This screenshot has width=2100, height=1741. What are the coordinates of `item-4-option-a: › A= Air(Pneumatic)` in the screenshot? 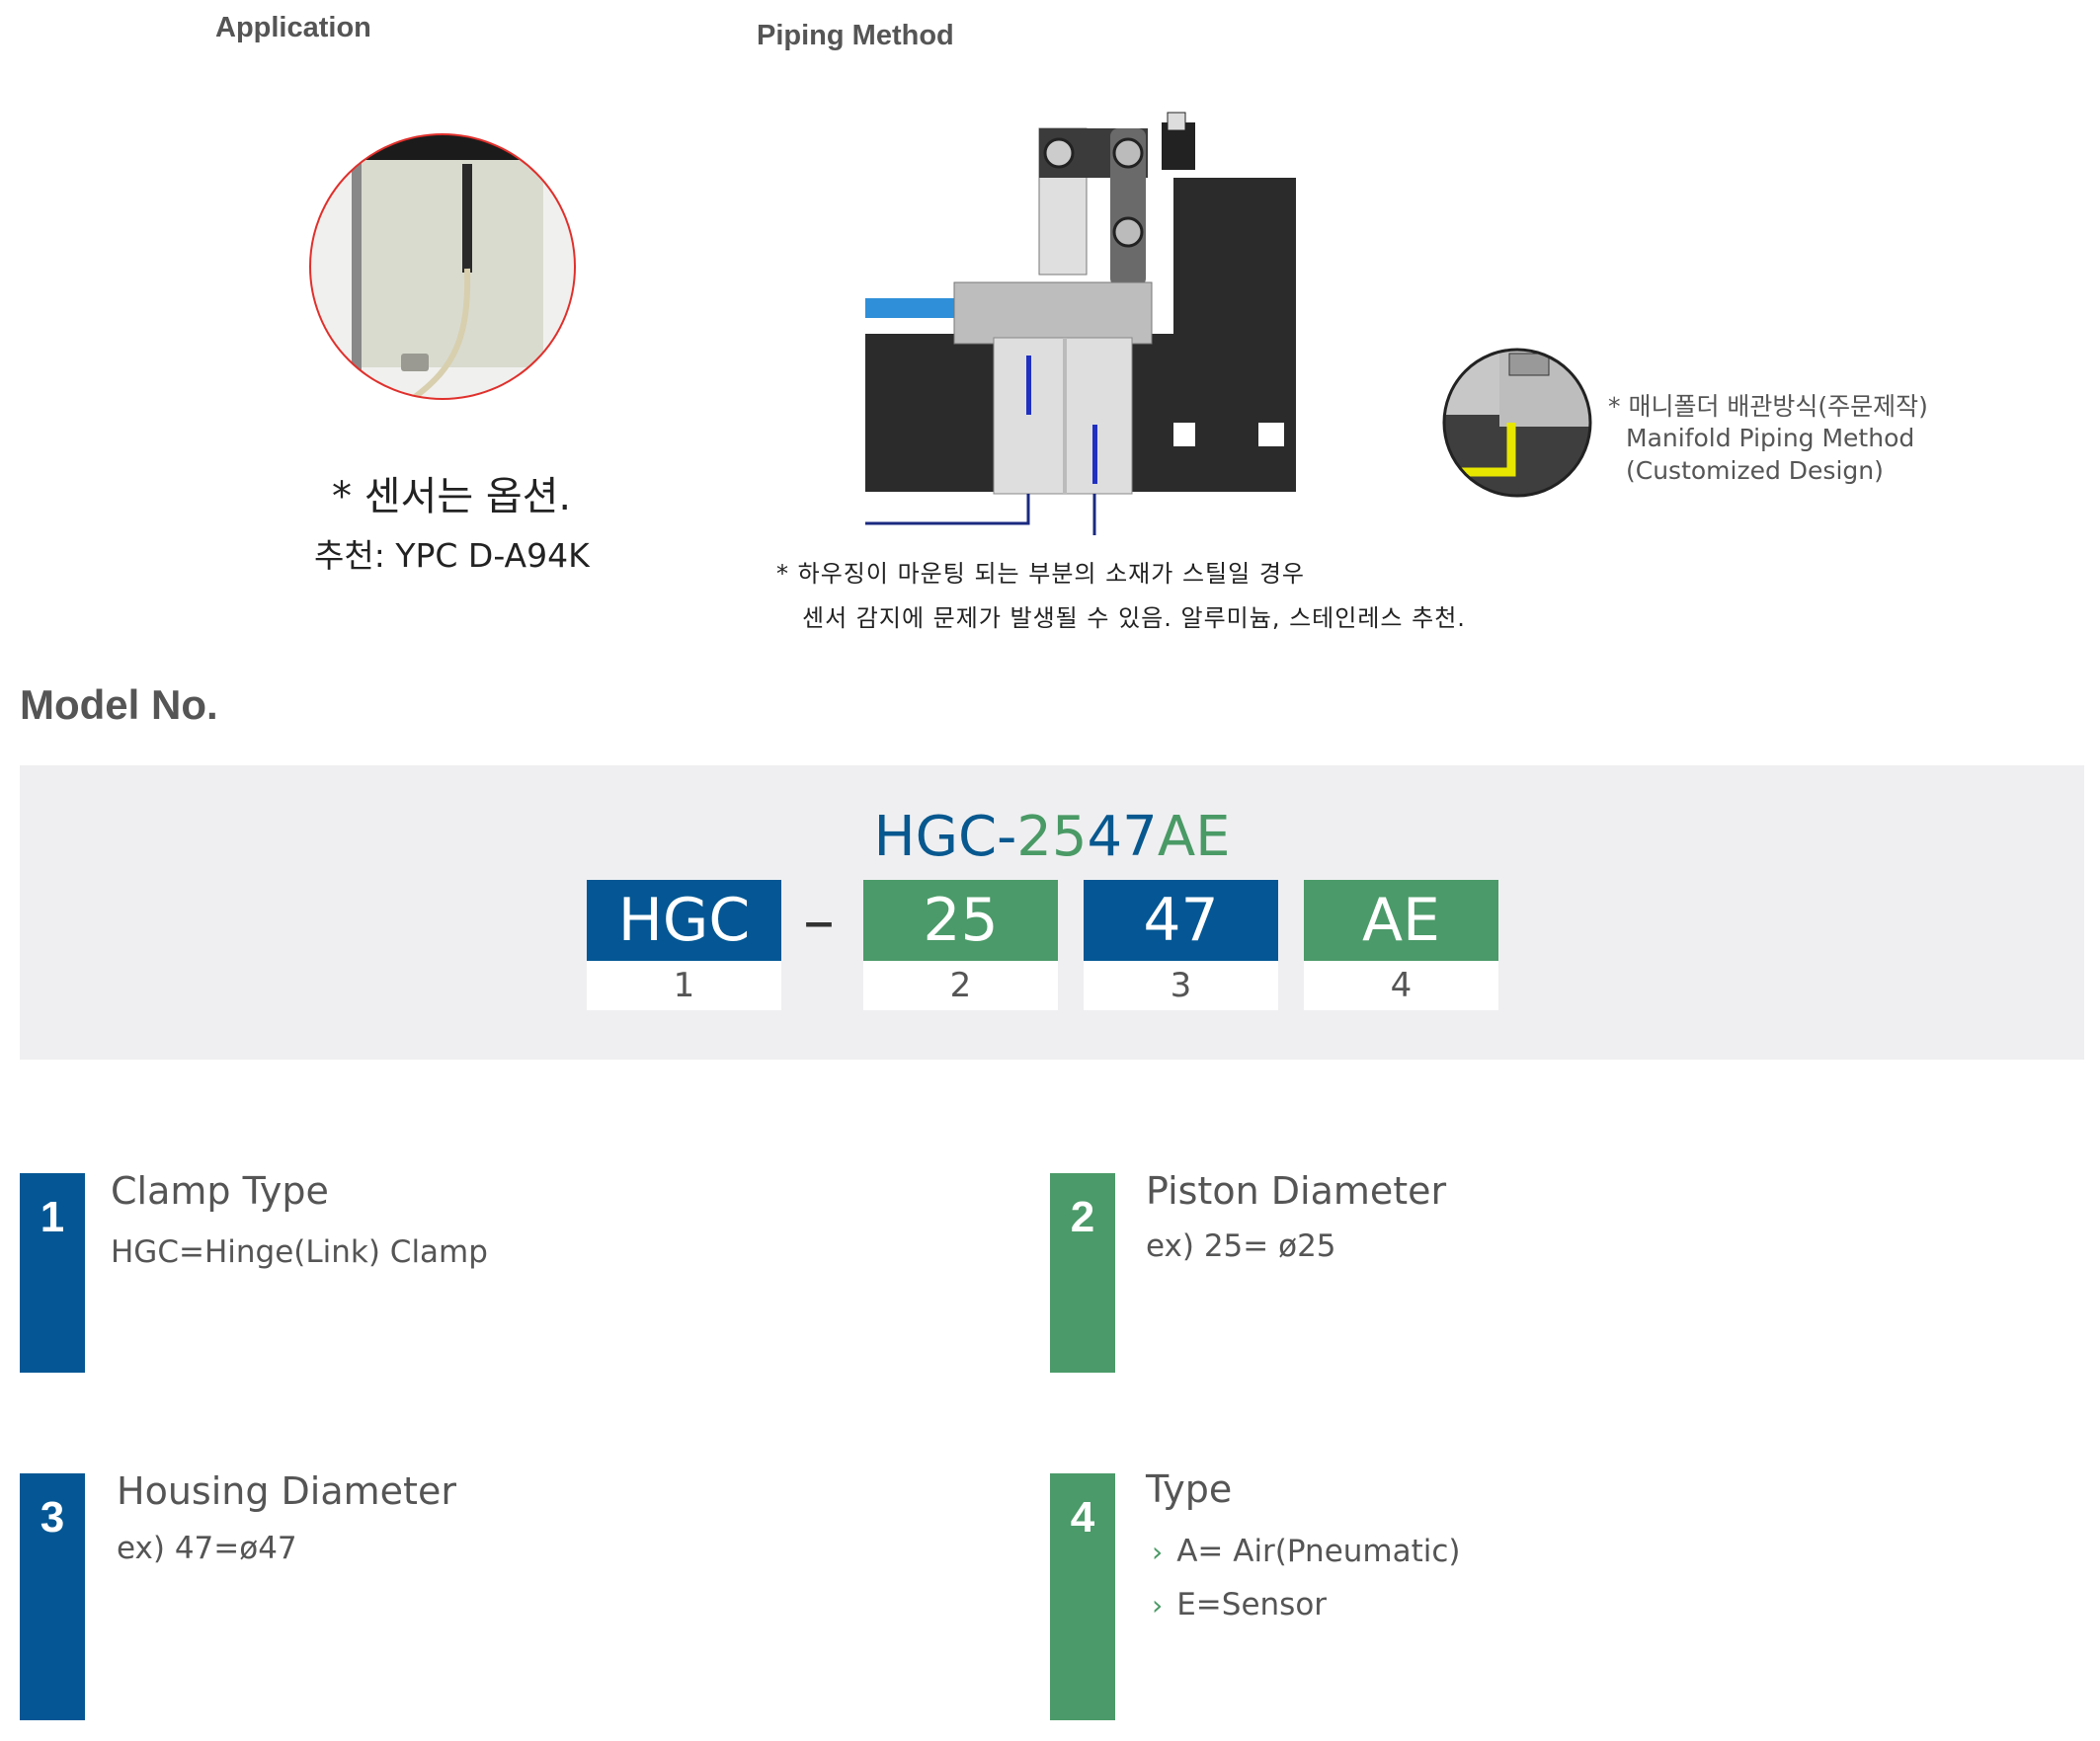 It's located at (1306, 1551).